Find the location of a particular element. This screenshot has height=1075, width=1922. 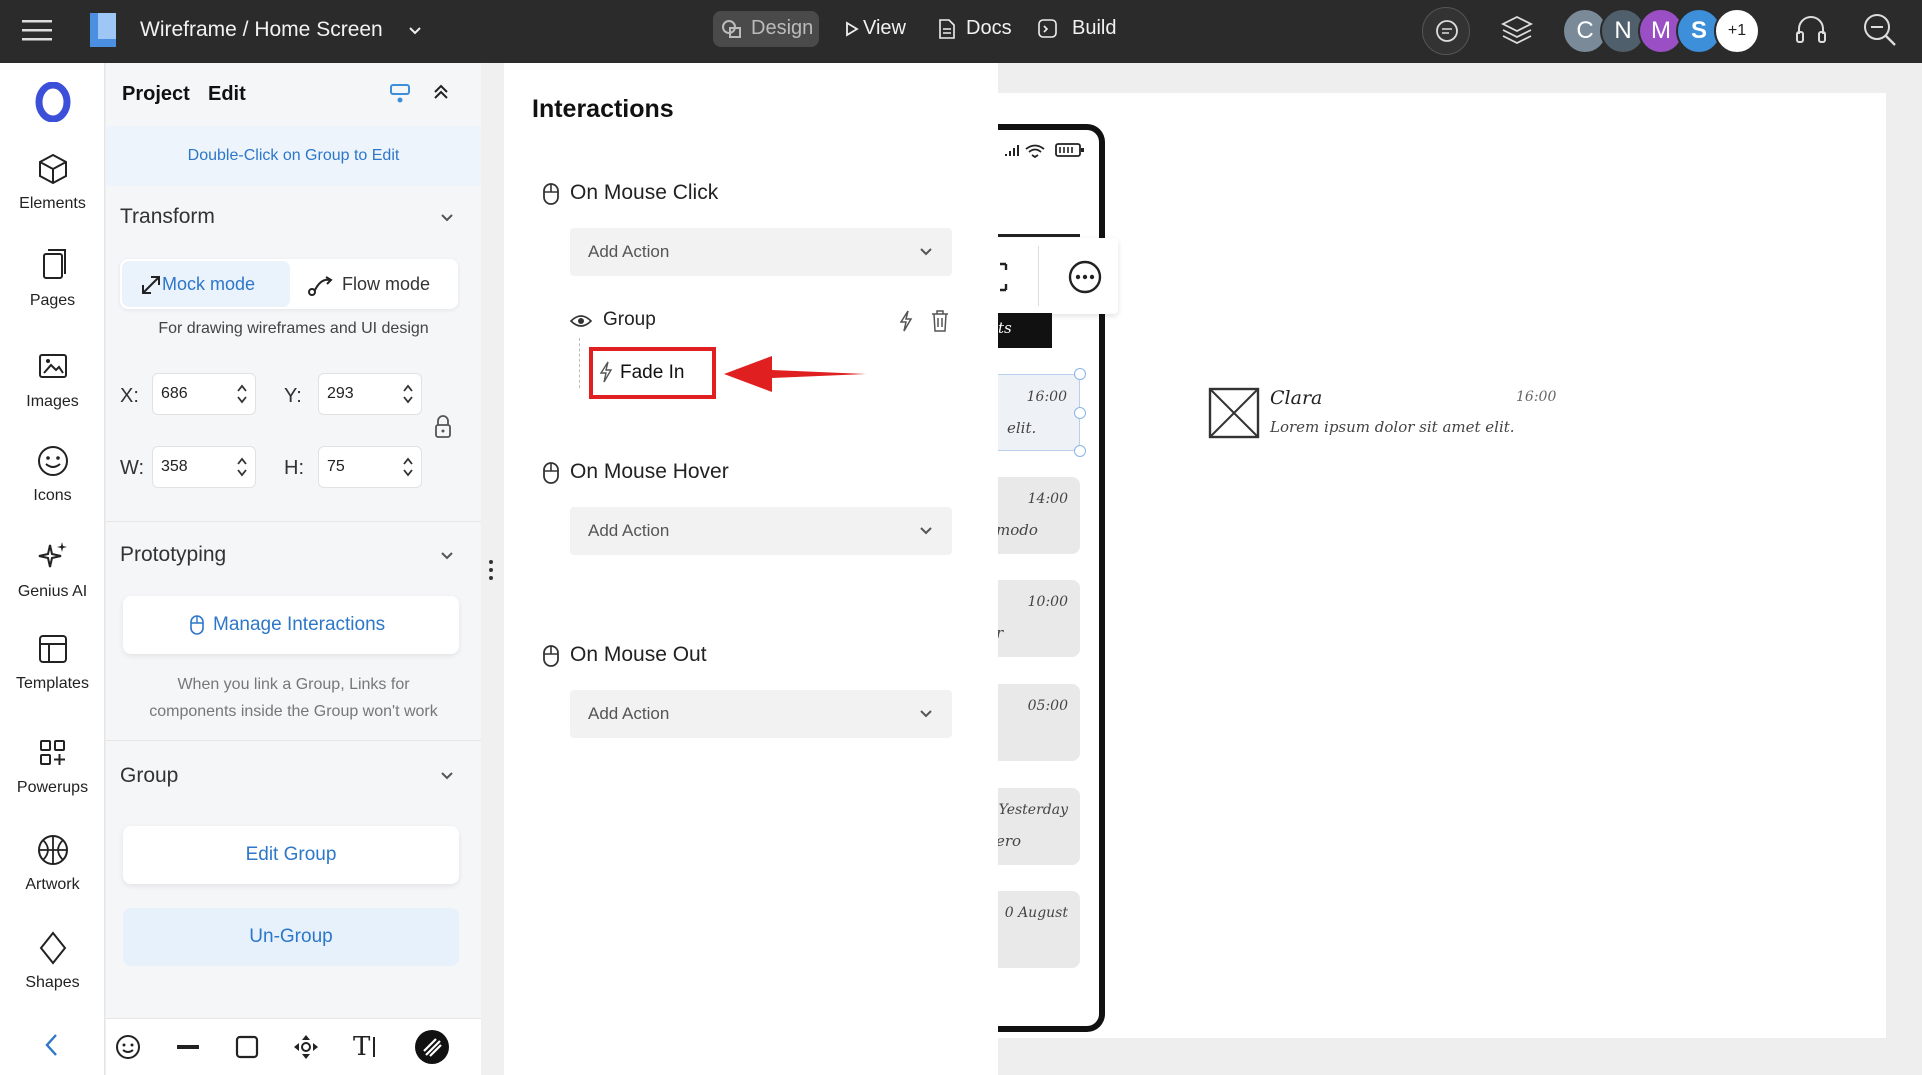

list-item: 16:00 elit. is located at coordinates (1035, 412).